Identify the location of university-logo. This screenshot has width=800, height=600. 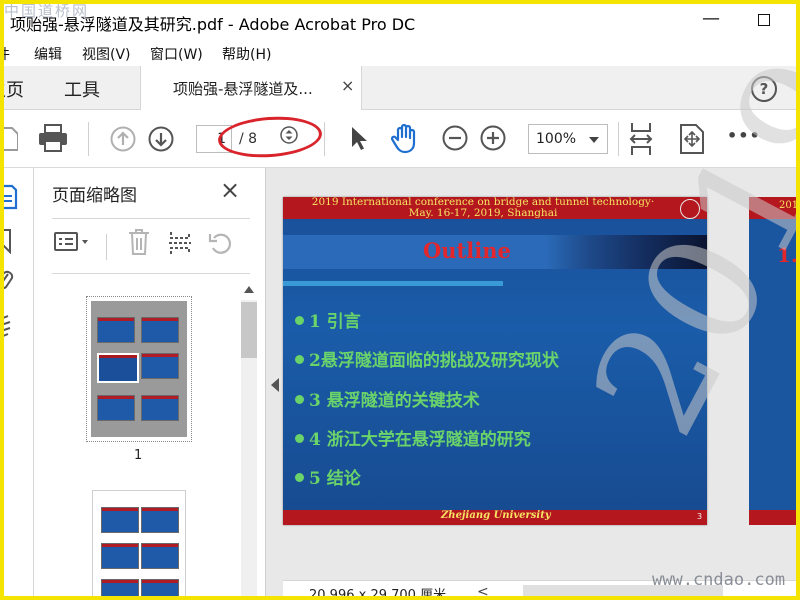
(690, 209).